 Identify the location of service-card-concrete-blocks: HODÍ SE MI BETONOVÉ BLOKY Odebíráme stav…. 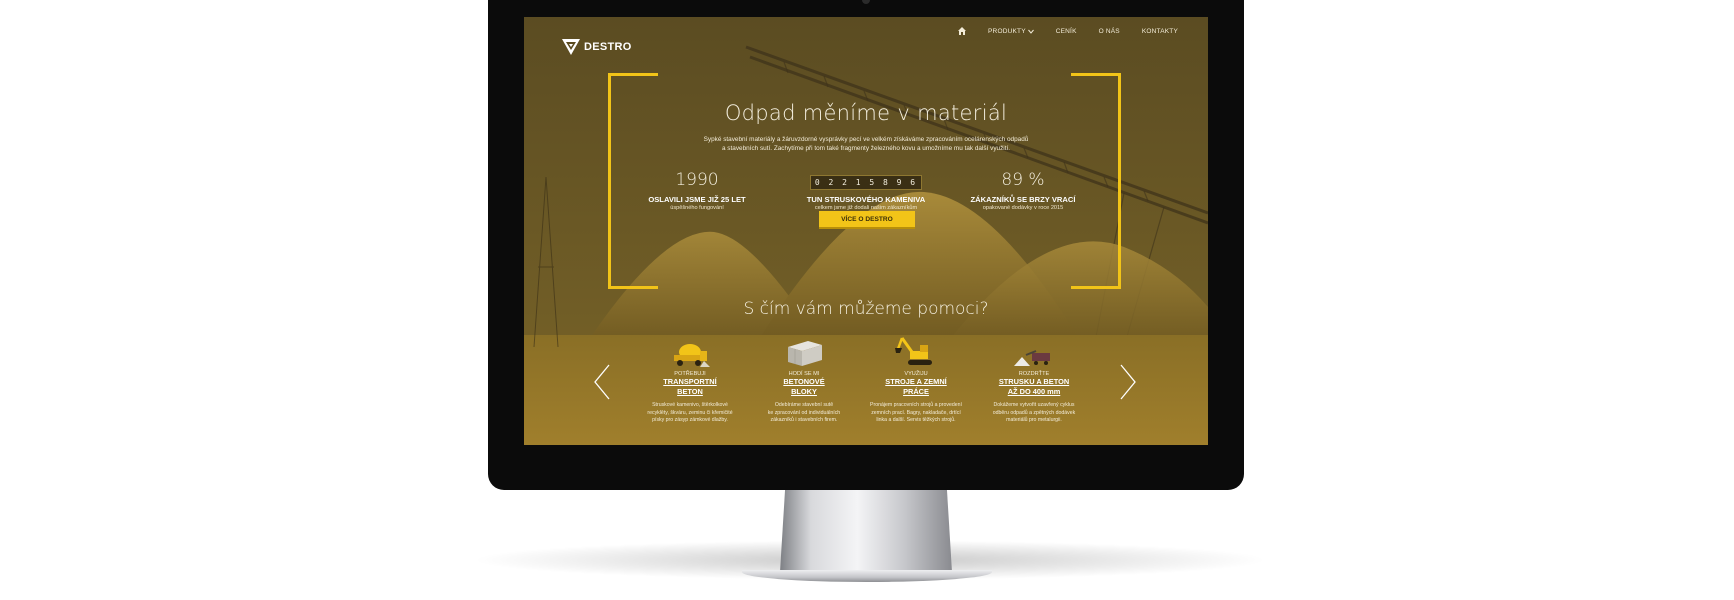
(804, 381).